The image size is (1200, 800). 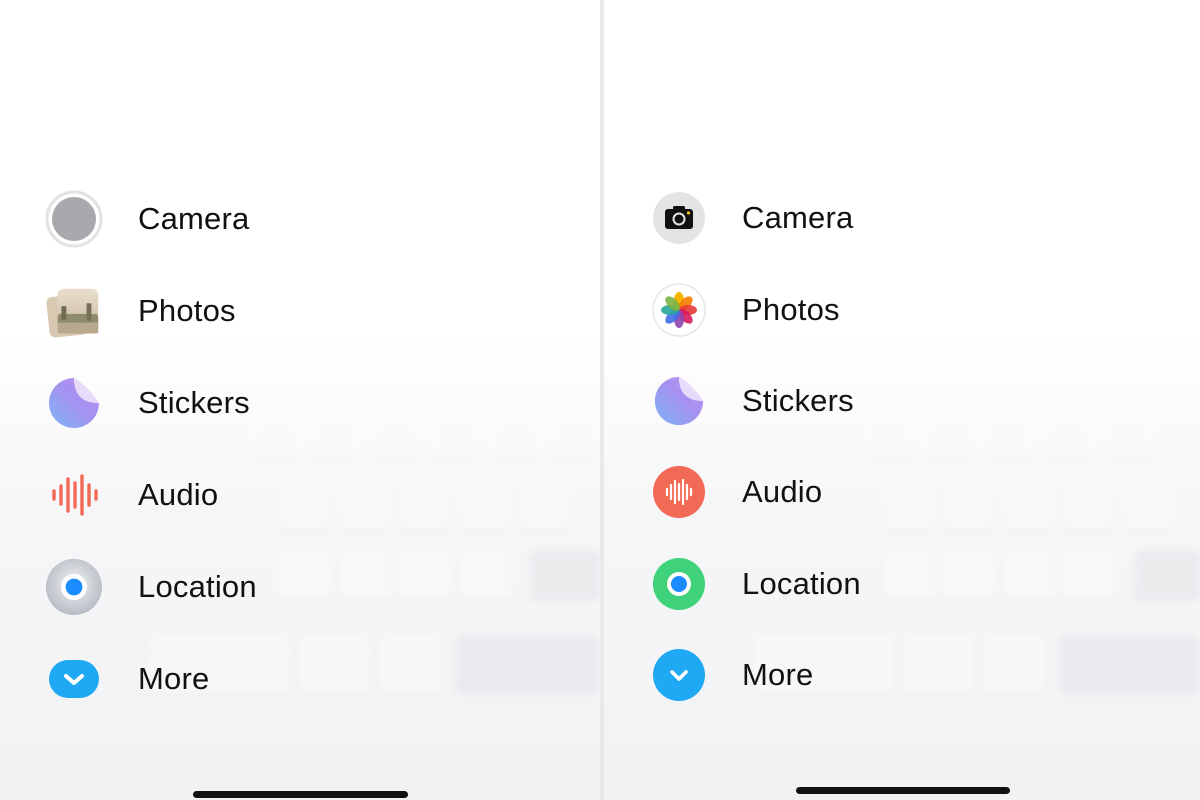 What do you see at coordinates (74, 219) in the screenshot?
I see `camera-shutter-grey-icon` at bounding box center [74, 219].